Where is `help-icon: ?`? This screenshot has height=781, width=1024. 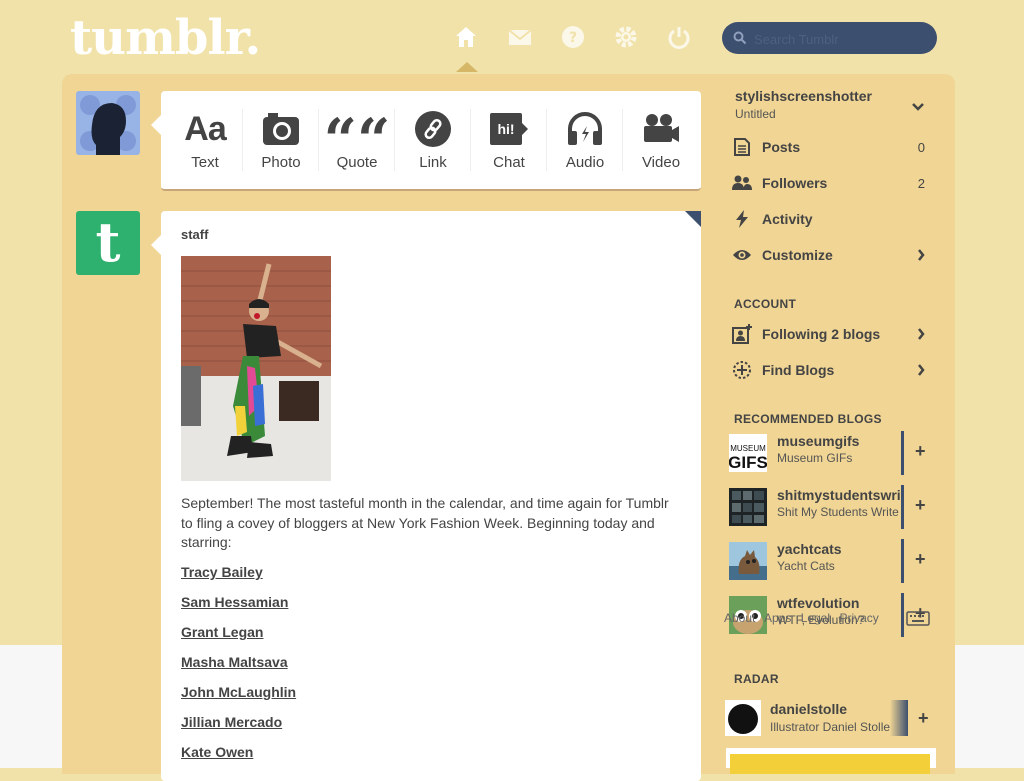 help-icon: ? is located at coordinates (573, 37).